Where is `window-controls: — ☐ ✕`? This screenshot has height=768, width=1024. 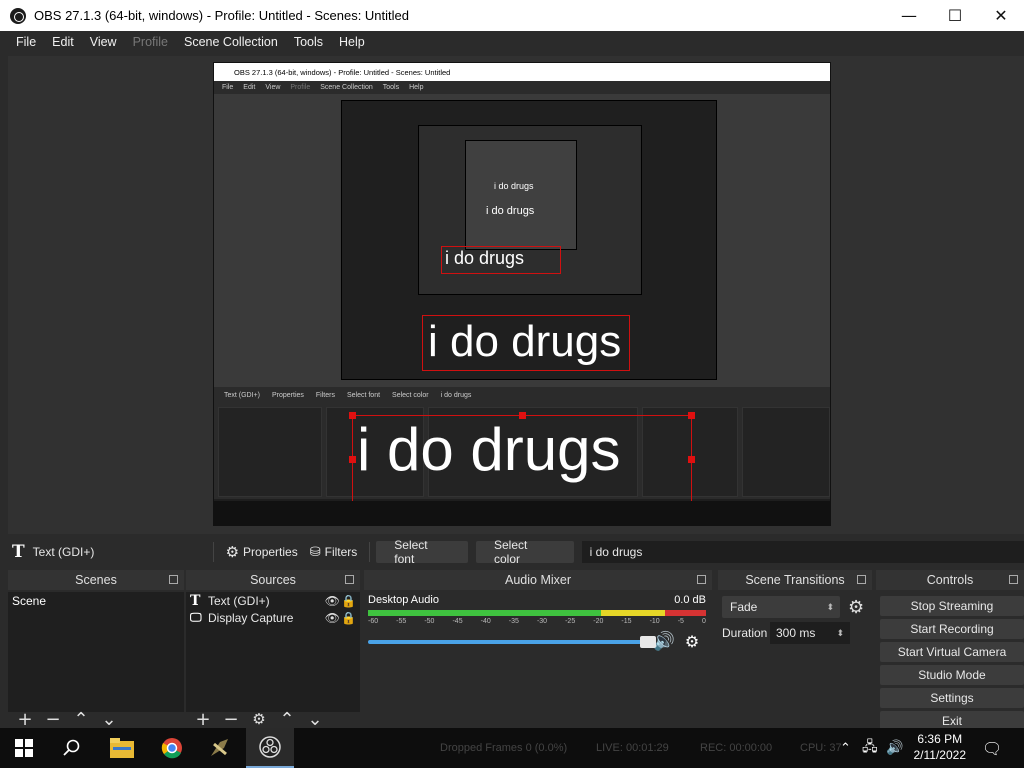 window-controls: — ☐ ✕ is located at coordinates (955, 15).